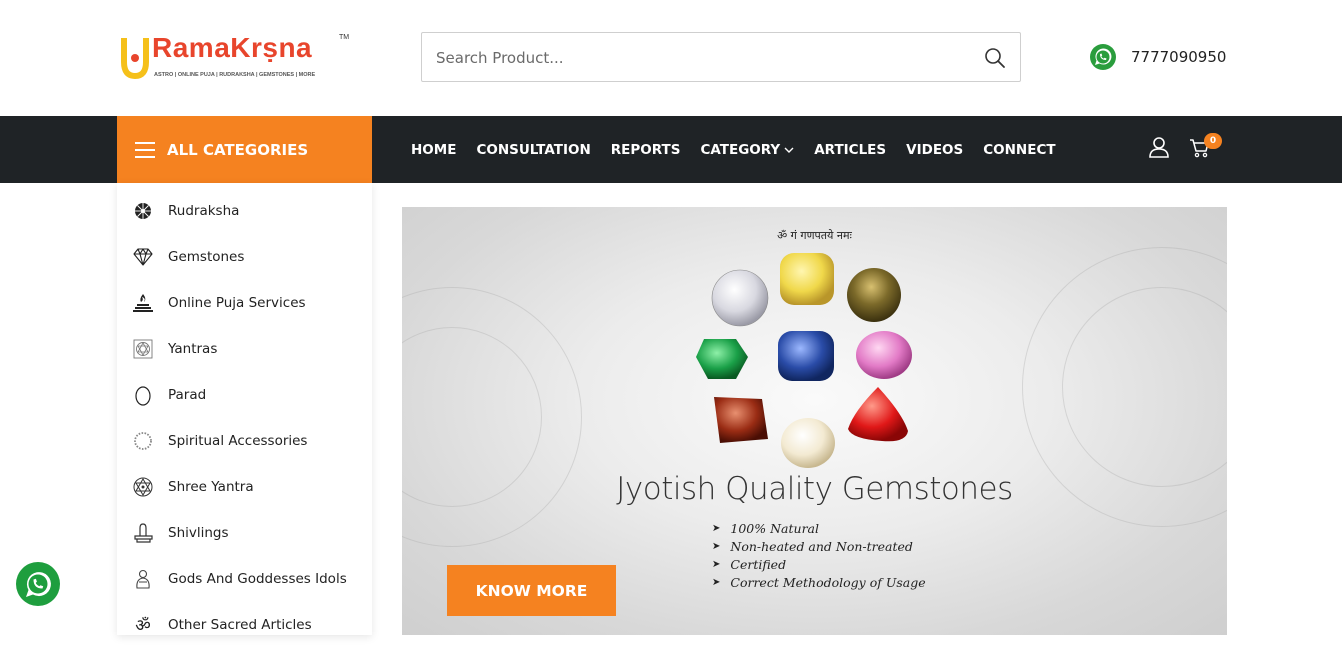 Image resolution: width=1342 pixels, height=648 pixels. I want to click on sidebar-item-label: Shree Yantra, so click(211, 487).